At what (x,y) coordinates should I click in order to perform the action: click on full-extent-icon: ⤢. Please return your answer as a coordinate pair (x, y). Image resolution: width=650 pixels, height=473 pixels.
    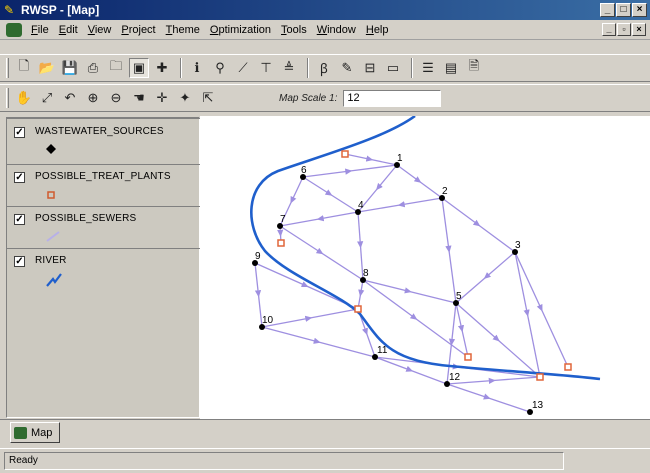
    Looking at the image, I should click on (47, 98).